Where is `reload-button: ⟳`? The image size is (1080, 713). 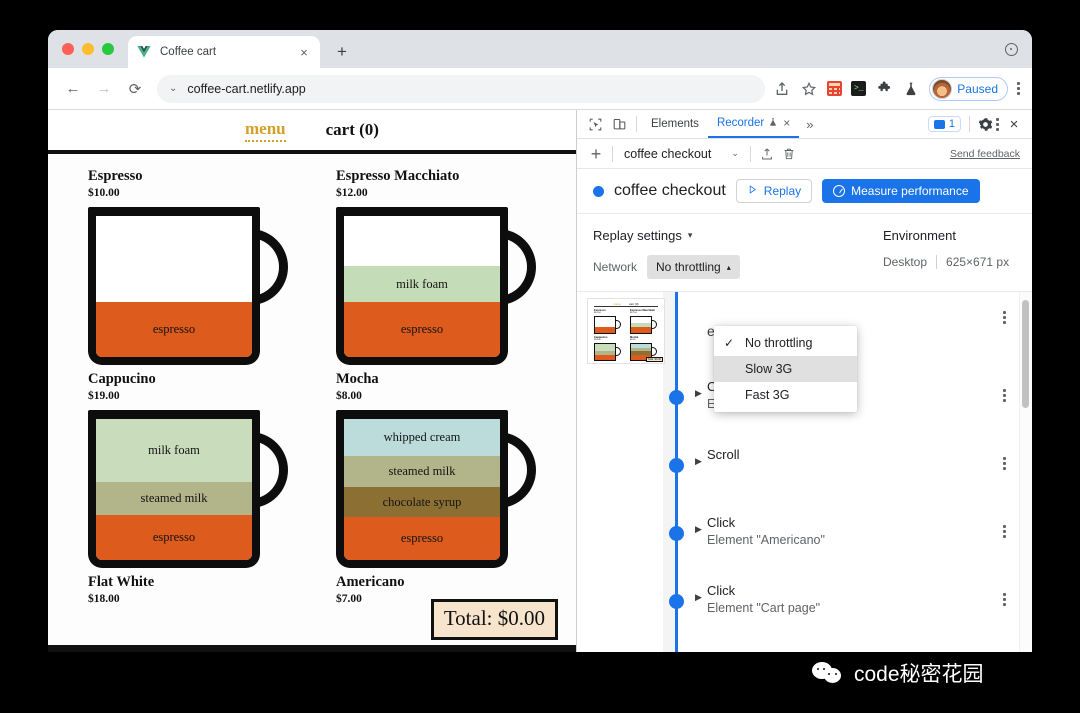 reload-button: ⟳ is located at coordinates (135, 89).